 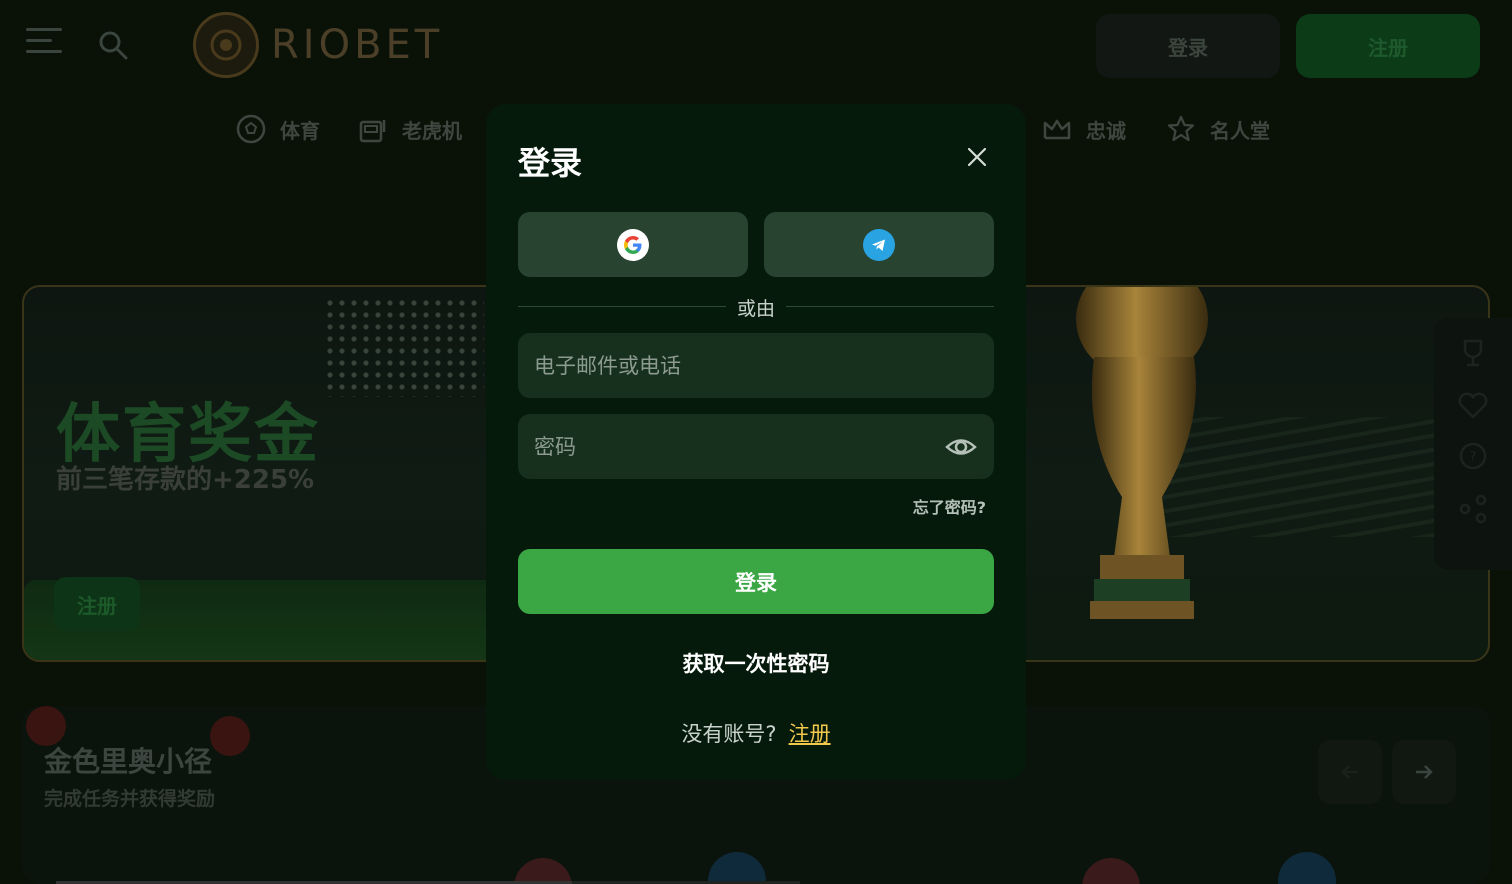 I want to click on slot-machine-icon, so click(x=372, y=131).